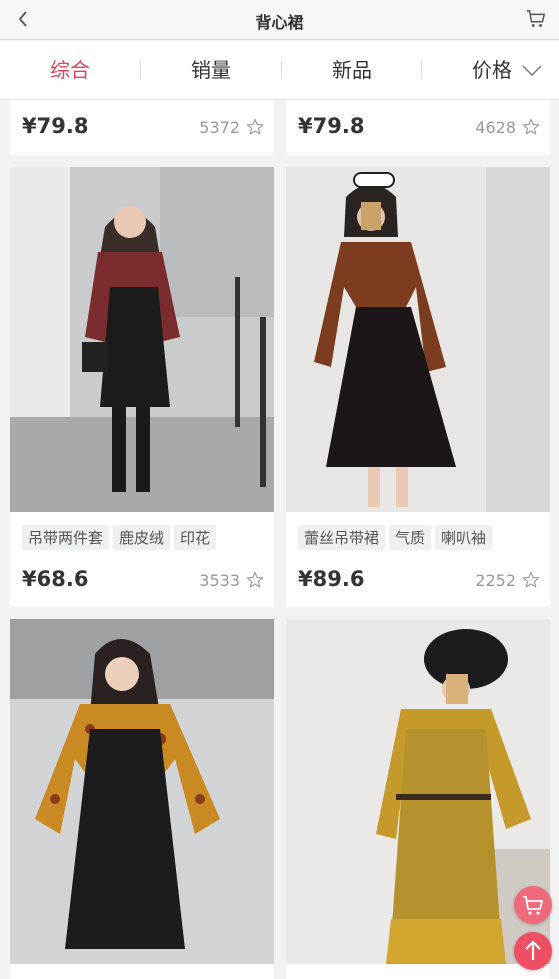 This screenshot has height=979, width=559. What do you see at coordinates (195, 537) in the screenshot?
I see `product-tag: 印花` at bounding box center [195, 537].